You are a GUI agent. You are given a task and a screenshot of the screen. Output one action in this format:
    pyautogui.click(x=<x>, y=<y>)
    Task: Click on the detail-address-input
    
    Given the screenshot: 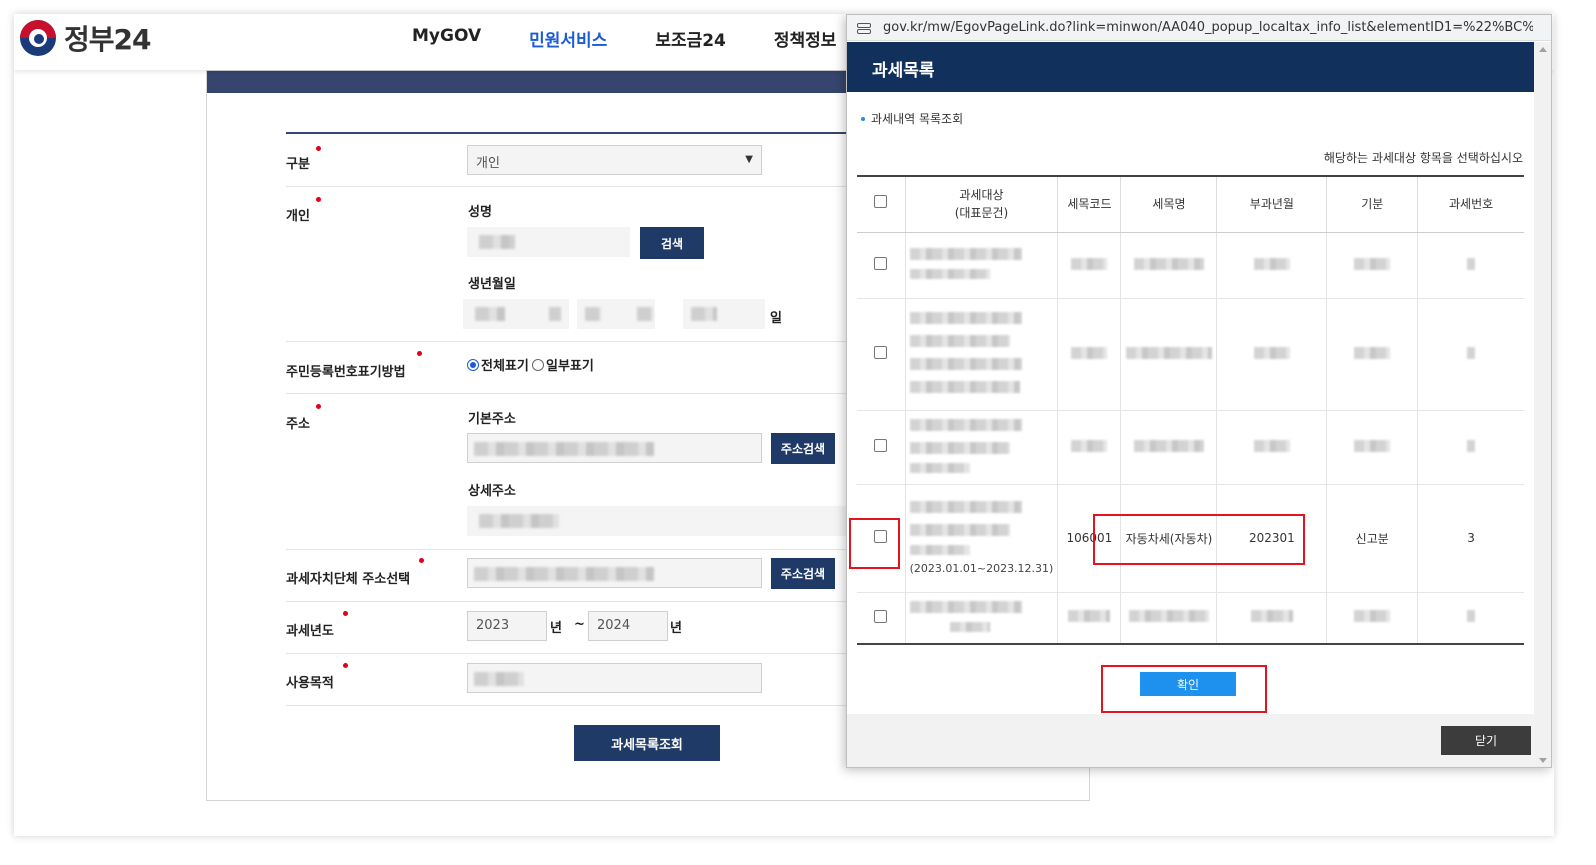 What is the action you would take?
    pyautogui.click(x=677, y=521)
    